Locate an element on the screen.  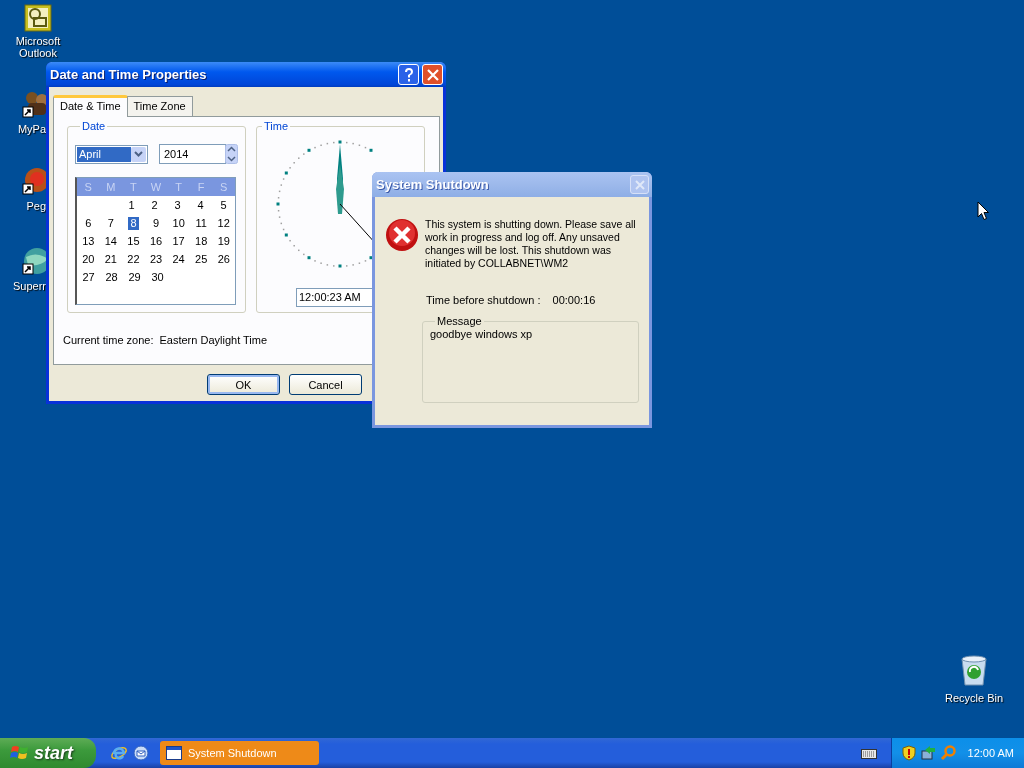
weekday-label: M is located at coordinates (111, 187).